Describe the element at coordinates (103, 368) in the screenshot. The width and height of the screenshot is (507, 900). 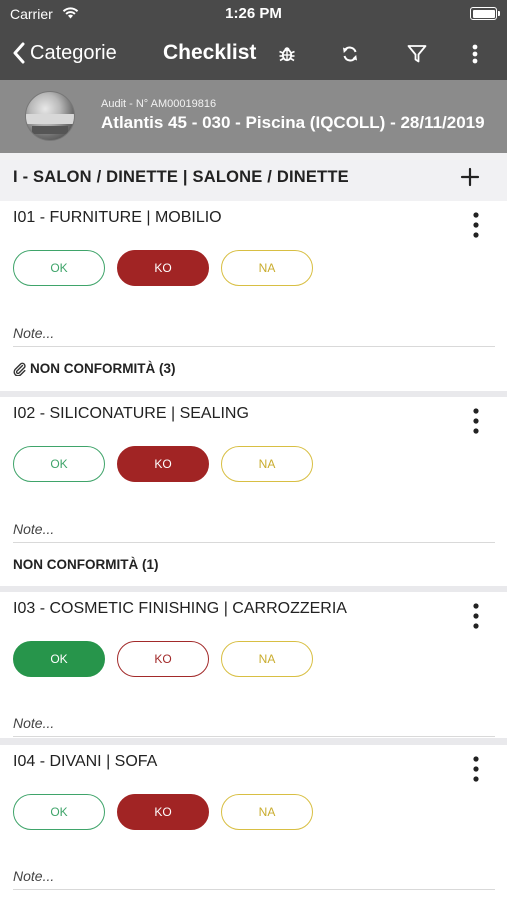
I see `non-conformity-label: NON CONFORMITÀ (3)` at that location.